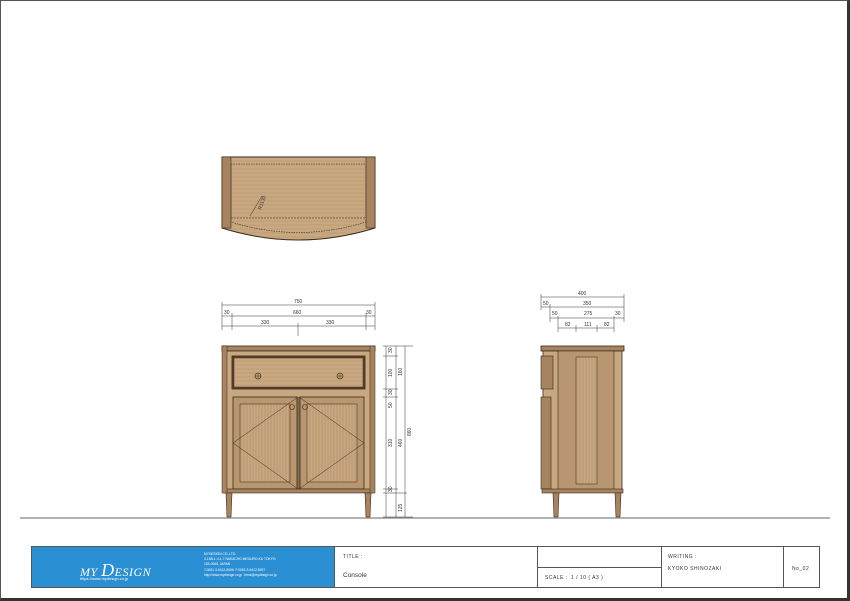 The image size is (850, 601). What do you see at coordinates (330, 323) in the screenshot?
I see `front-sub-right: 330` at bounding box center [330, 323].